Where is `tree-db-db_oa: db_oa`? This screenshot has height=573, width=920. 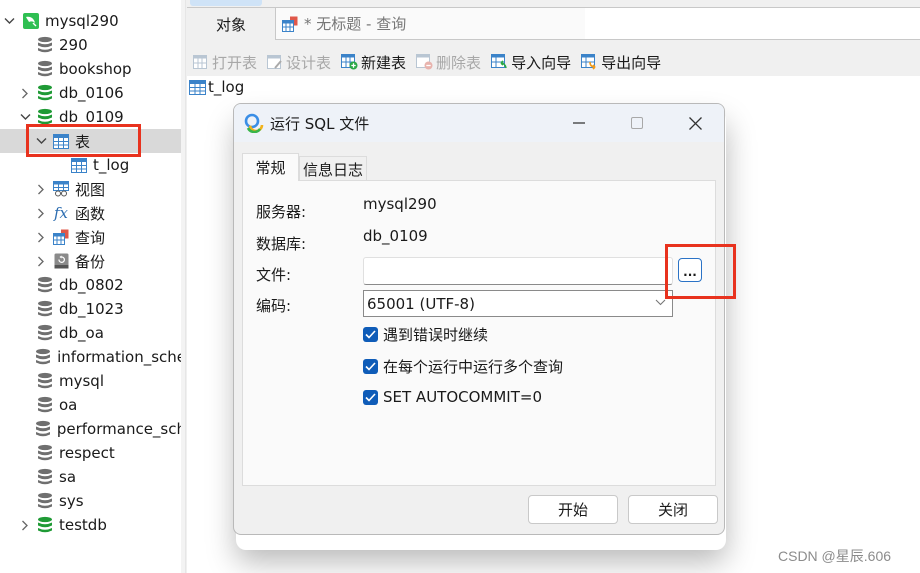 tree-db-db_oa: db_oa is located at coordinates (92, 333).